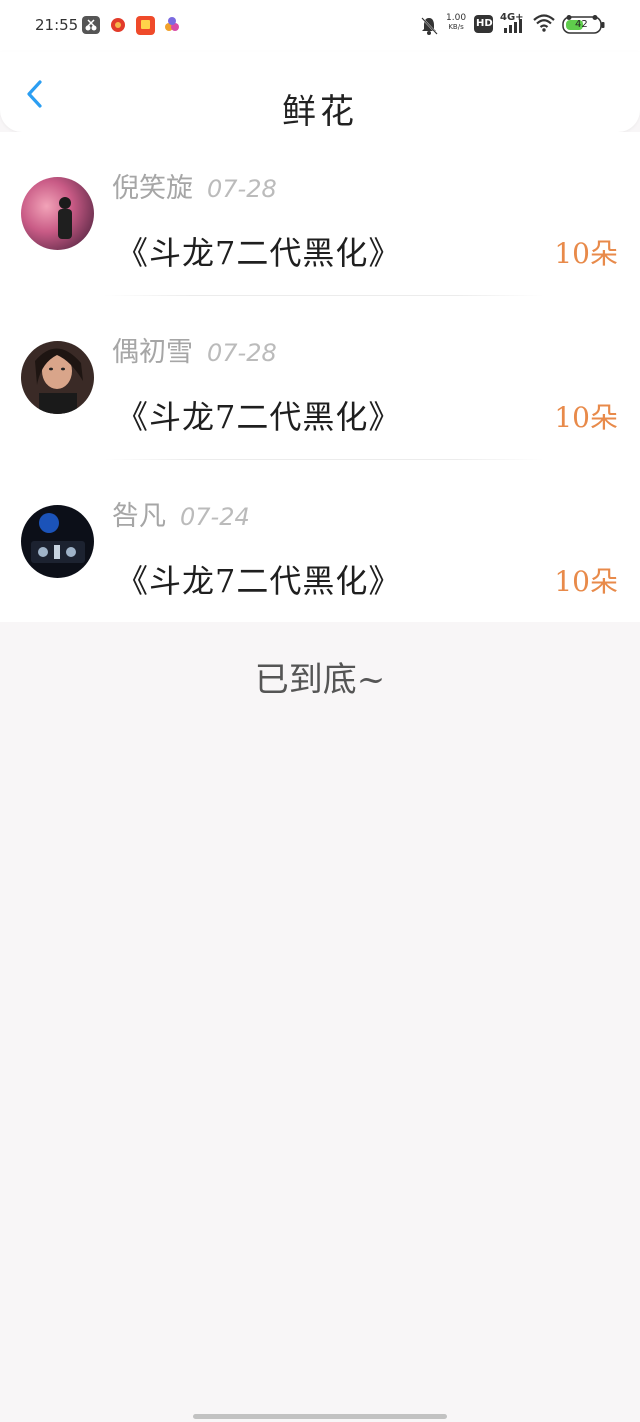 The image size is (640, 1422). I want to click on hd-icon: HD, so click(483, 26).